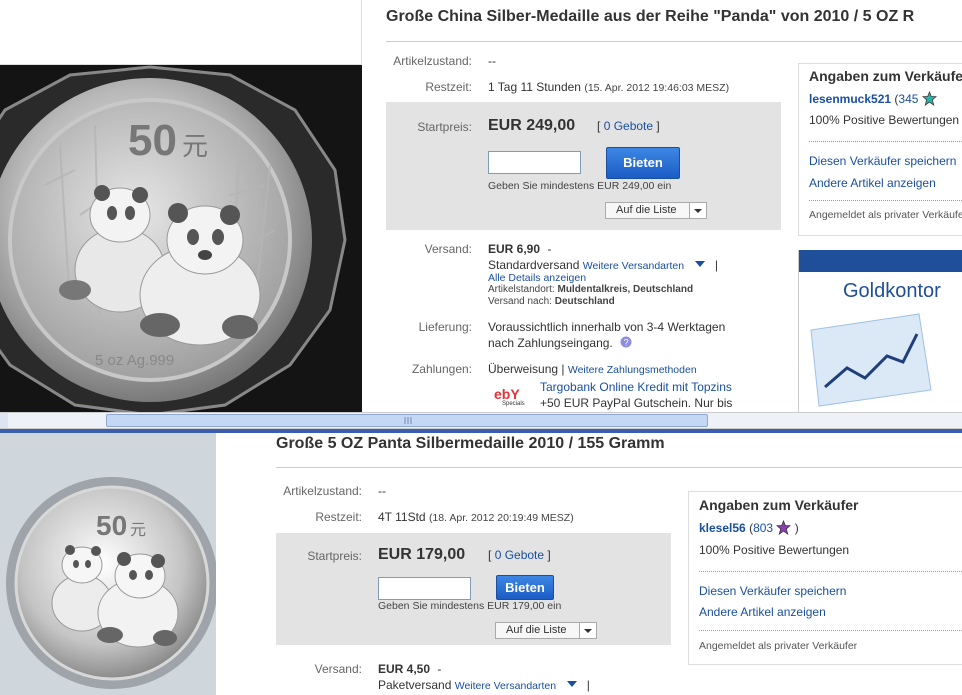  What do you see at coordinates (111, 583) in the screenshot?
I see `coin-image-2: 50 元` at bounding box center [111, 583].